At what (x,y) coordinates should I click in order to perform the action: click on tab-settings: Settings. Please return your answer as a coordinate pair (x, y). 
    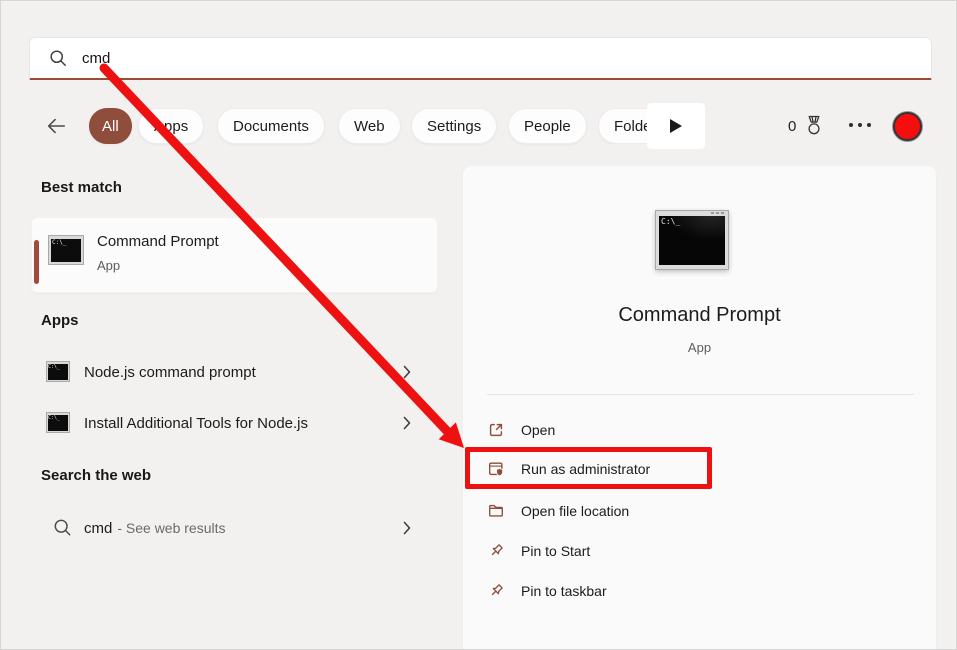
    Looking at the image, I should click on (454, 126).